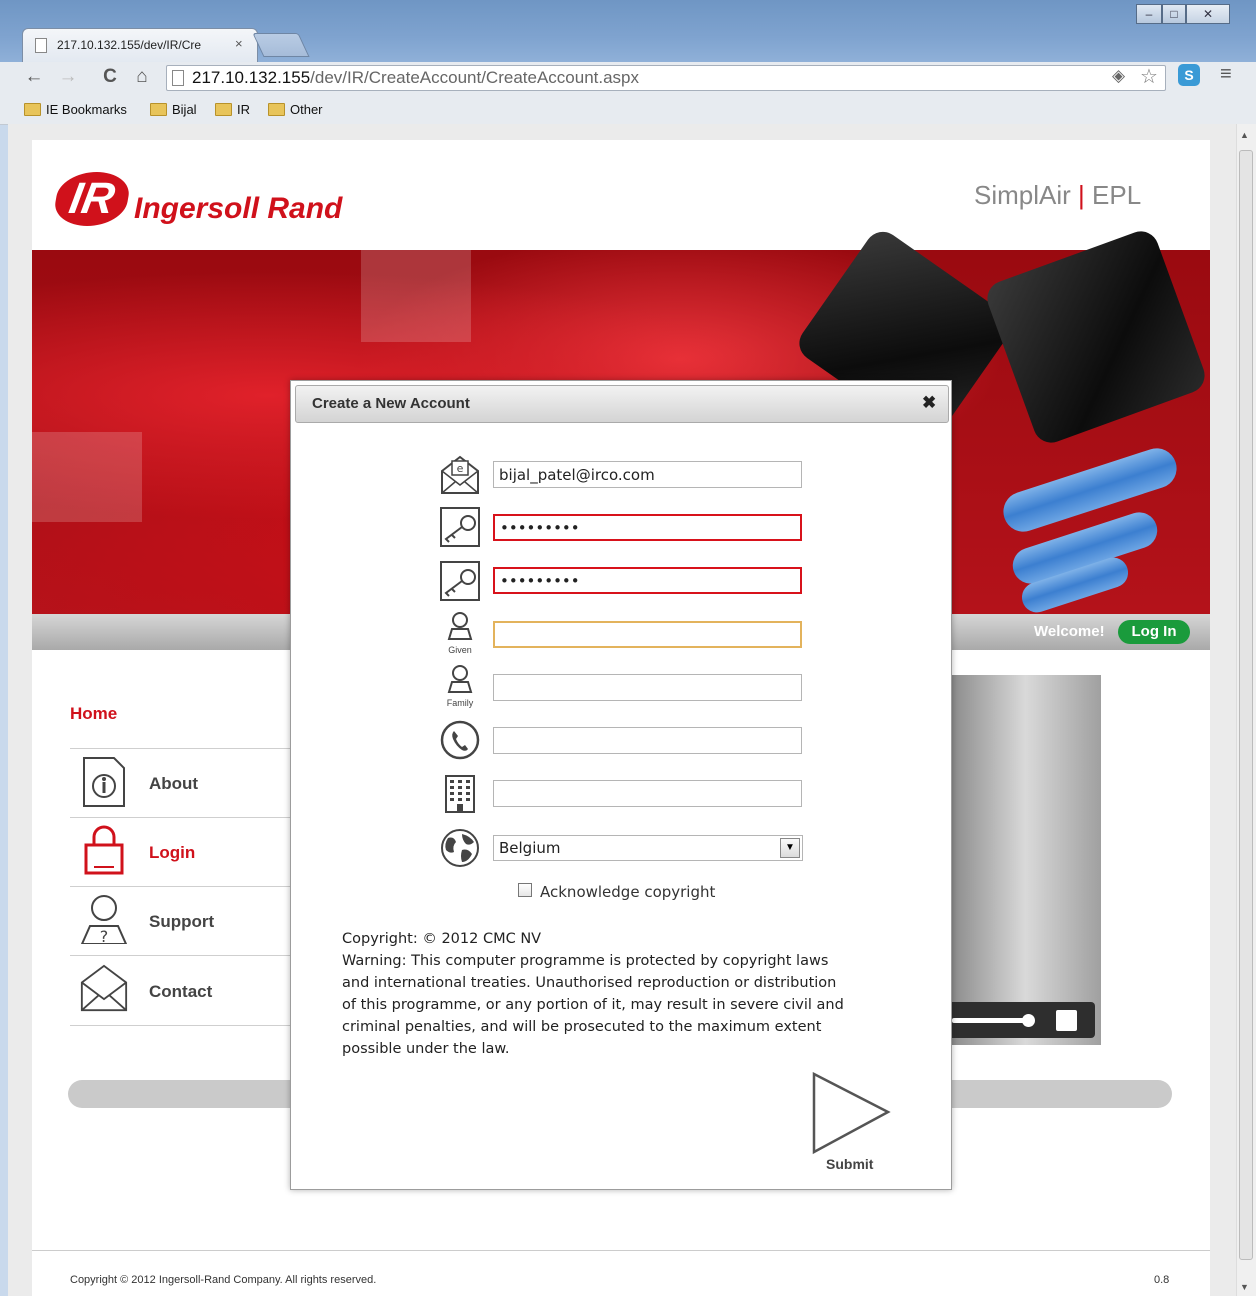 The width and height of the screenshot is (1256, 1296). Describe the element at coordinates (1028, 1020) in the screenshot. I see `volume-slider-handle` at that location.